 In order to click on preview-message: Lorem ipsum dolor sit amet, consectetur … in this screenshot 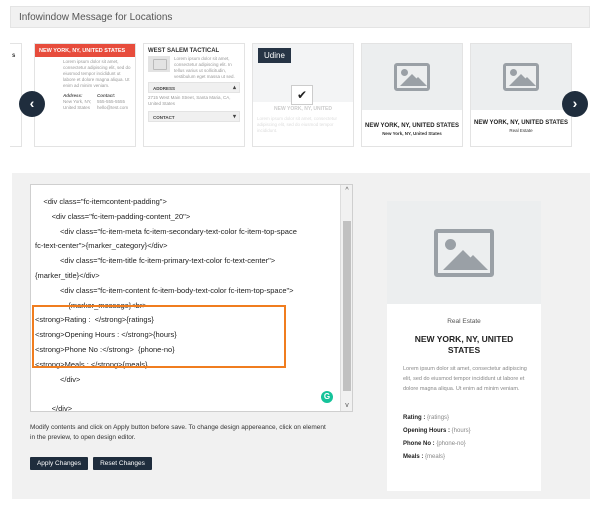, I will do `click(465, 379)`.